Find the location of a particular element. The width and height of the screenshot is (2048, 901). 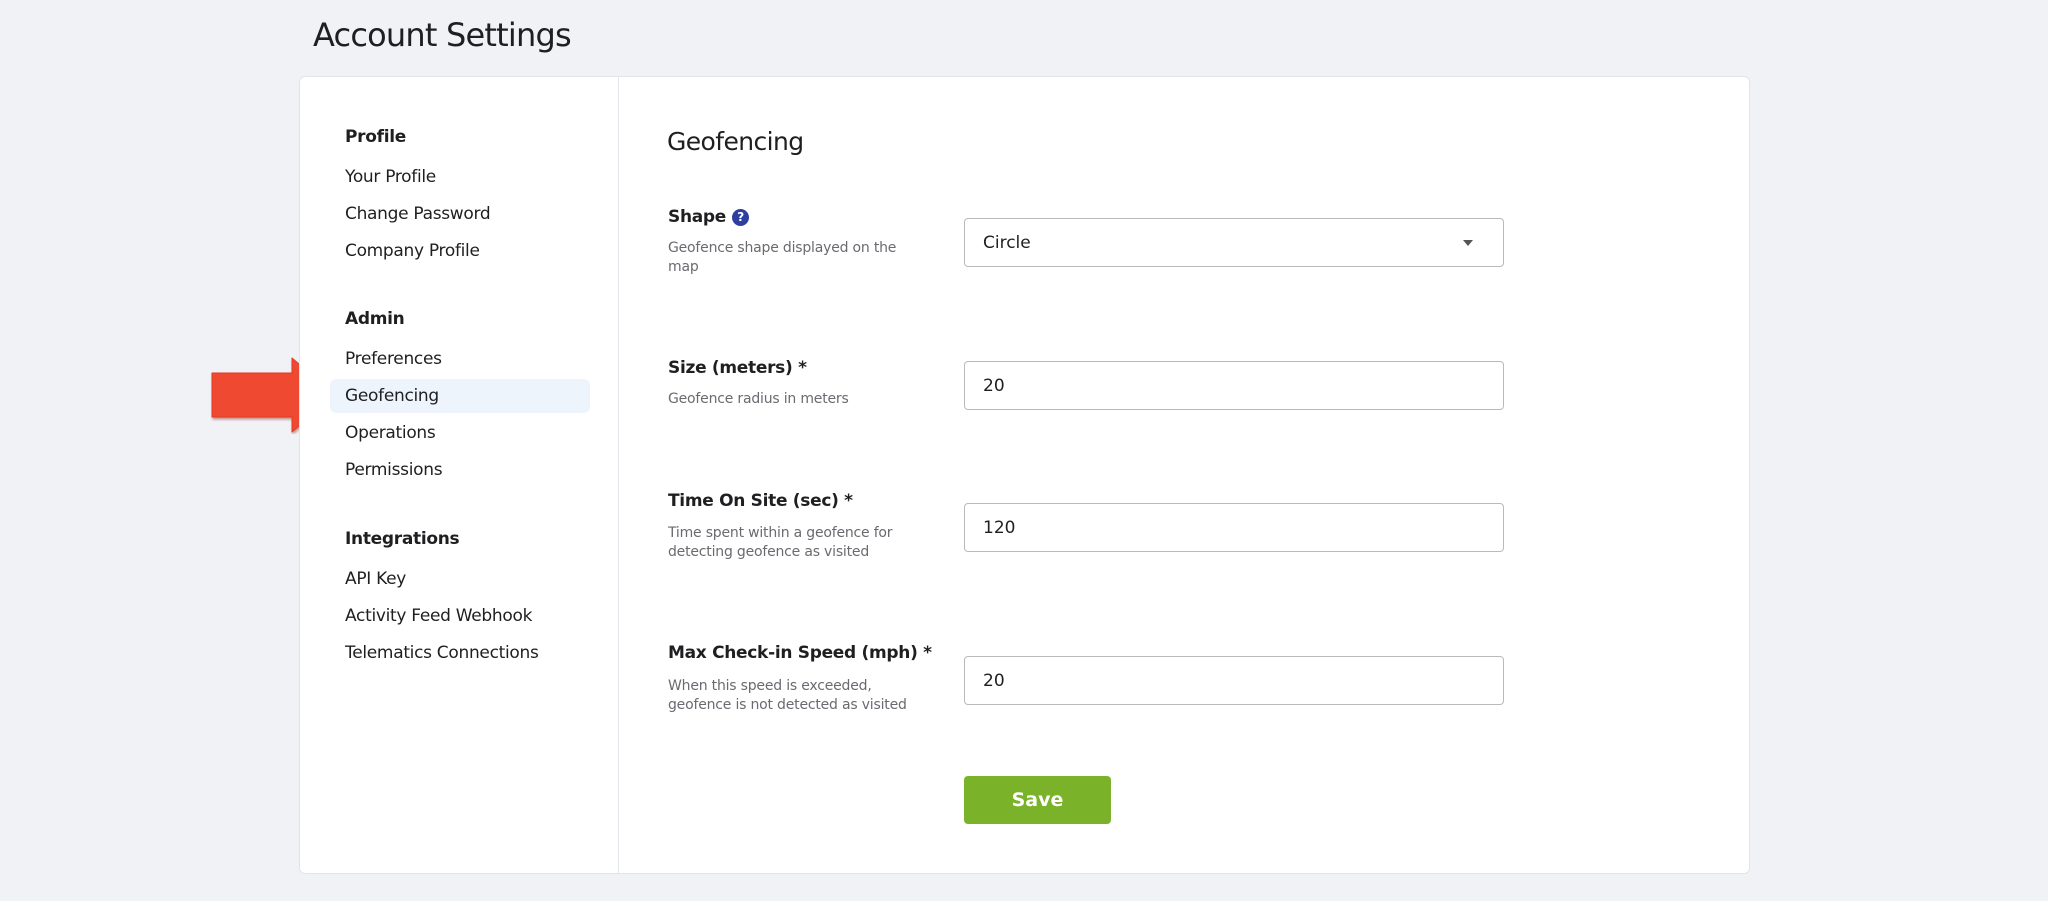

size-description: Geofence radius in meters is located at coordinates (758, 399).